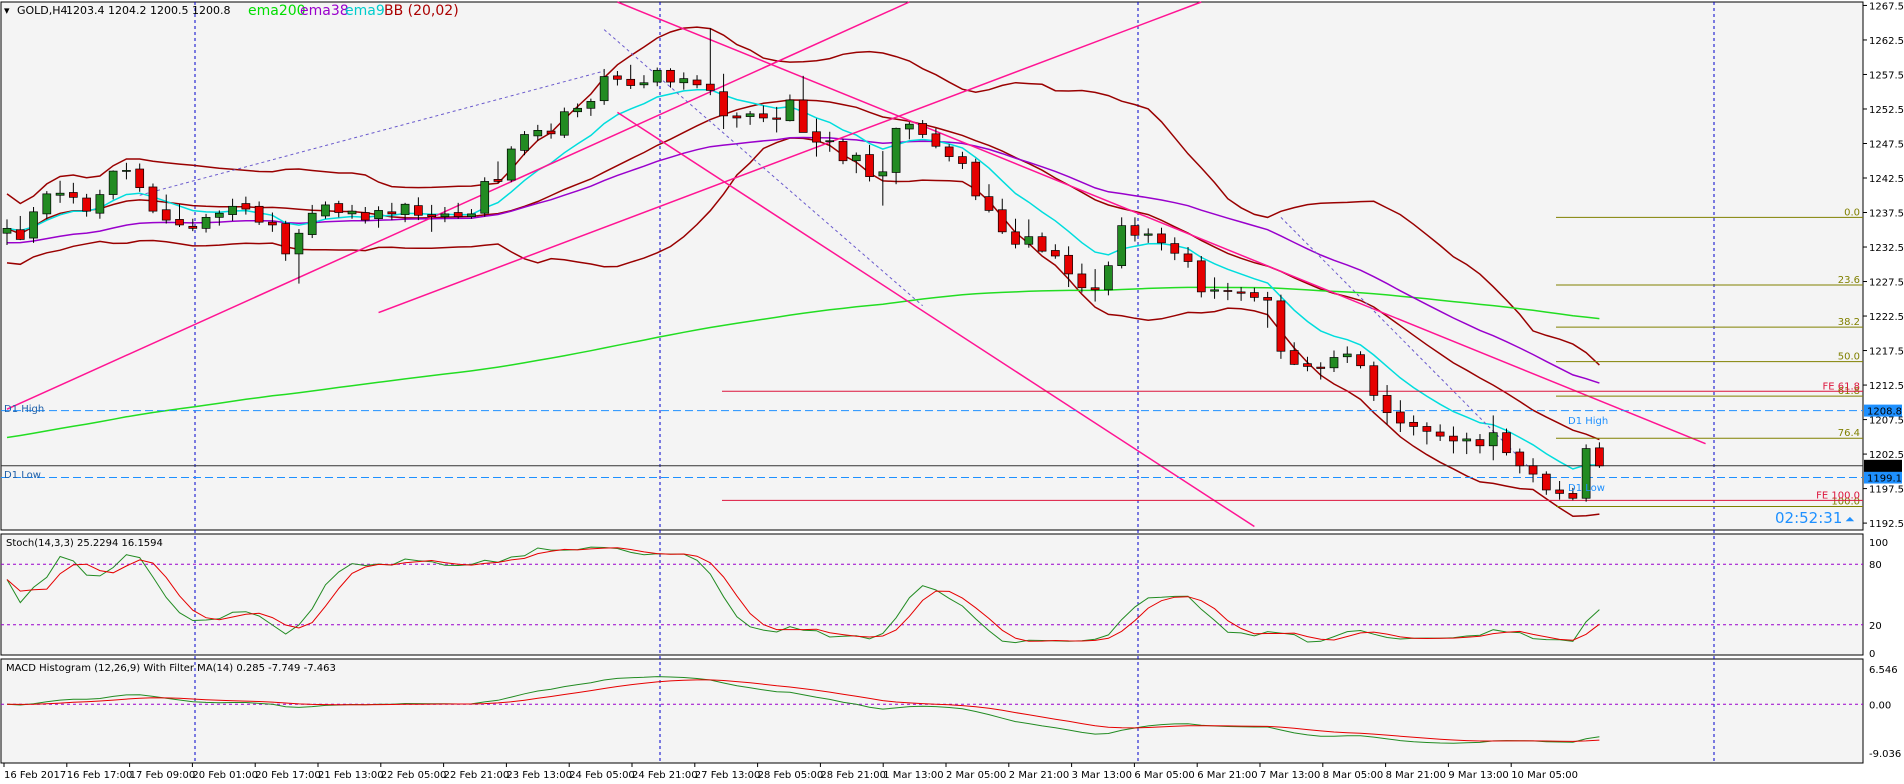 The height and width of the screenshot is (784, 1904). I want to click on price-tick-label: 1217.5, so click(1886, 352).